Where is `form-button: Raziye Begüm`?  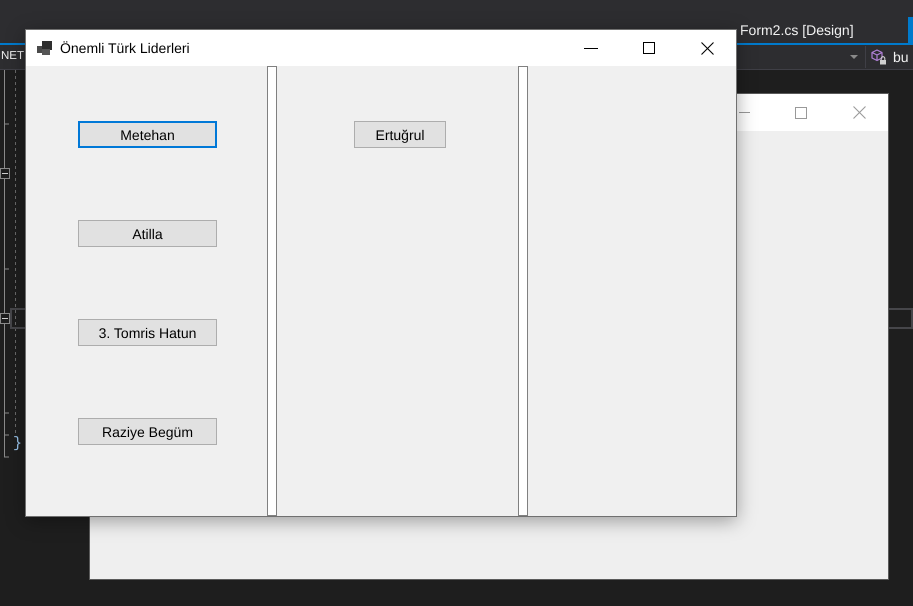
form-button: Raziye Begüm is located at coordinates (147, 431).